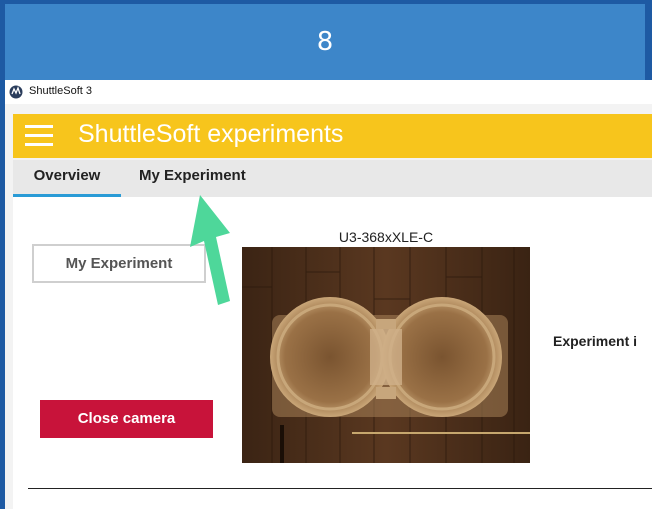 Image resolution: width=652 pixels, height=509 pixels. I want to click on hamburger-menu-icon, so click(39, 136).